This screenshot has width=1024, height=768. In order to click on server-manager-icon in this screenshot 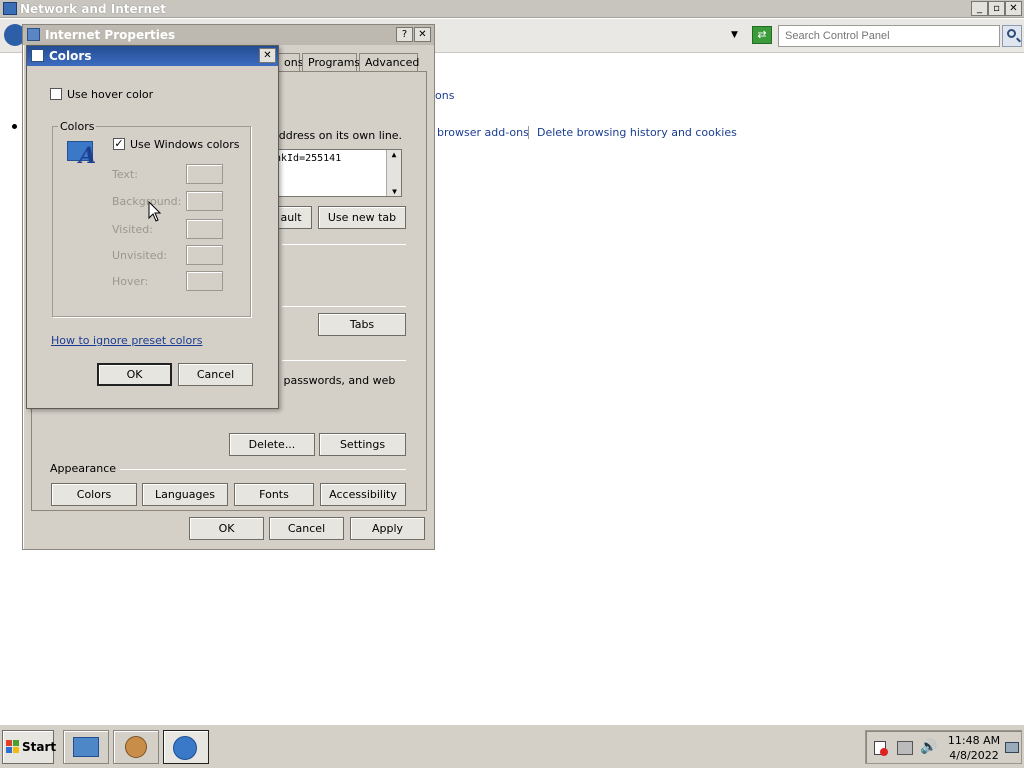, I will do `click(86, 747)`.